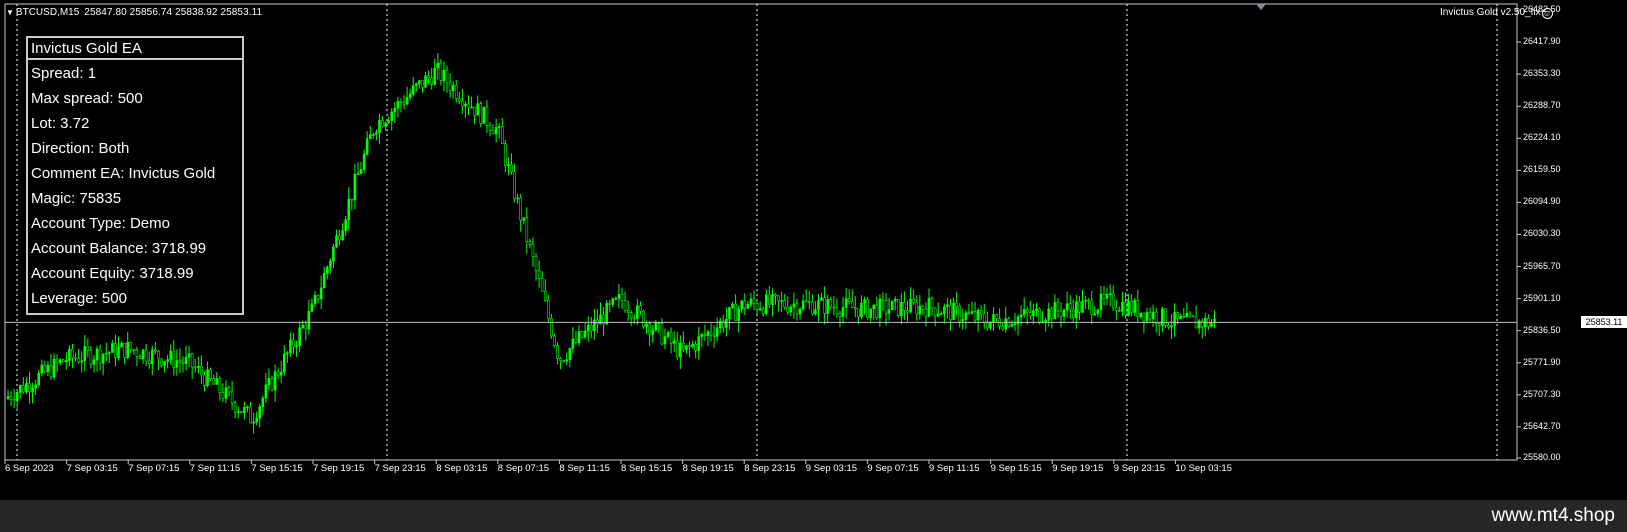 Image resolution: width=1627 pixels, height=532 pixels. Describe the element at coordinates (1542, 393) in the screenshot. I see `price-tick-label: 25707.30` at that location.